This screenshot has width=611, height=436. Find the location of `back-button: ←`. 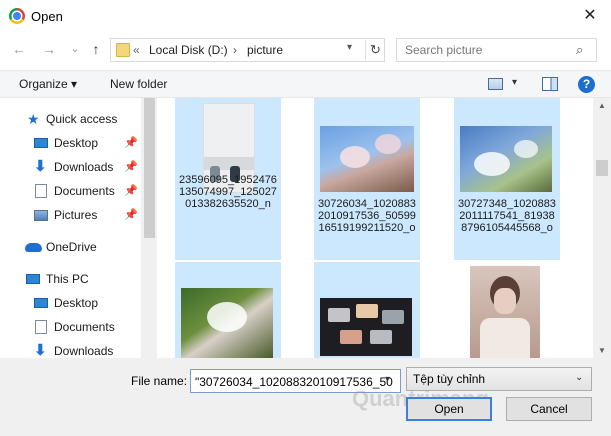

back-button: ← is located at coordinates (19, 49).